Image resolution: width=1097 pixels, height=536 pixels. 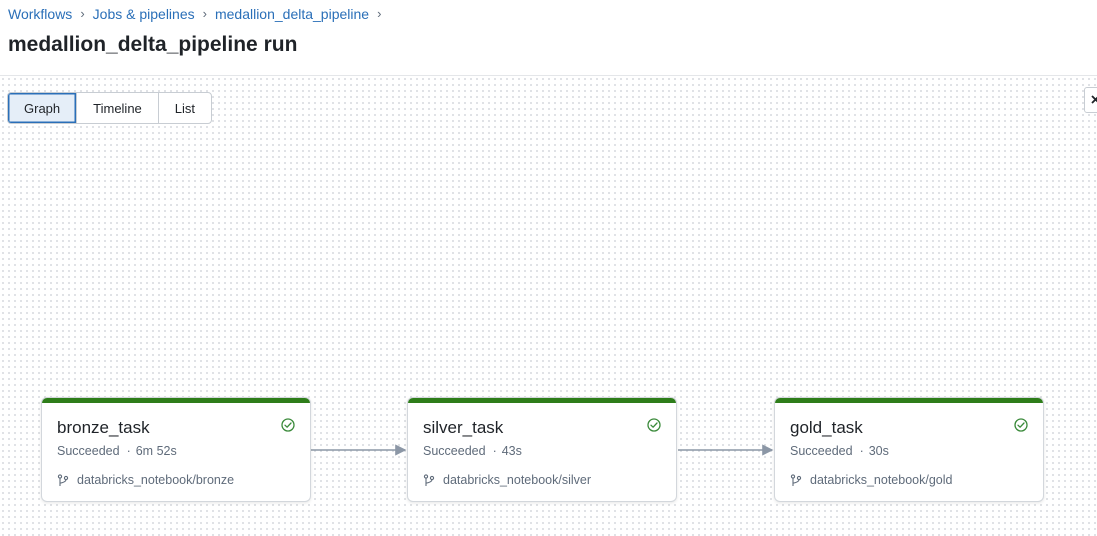 What do you see at coordinates (517, 480) in the screenshot?
I see `task-path-text: databricks_notebook/silver` at bounding box center [517, 480].